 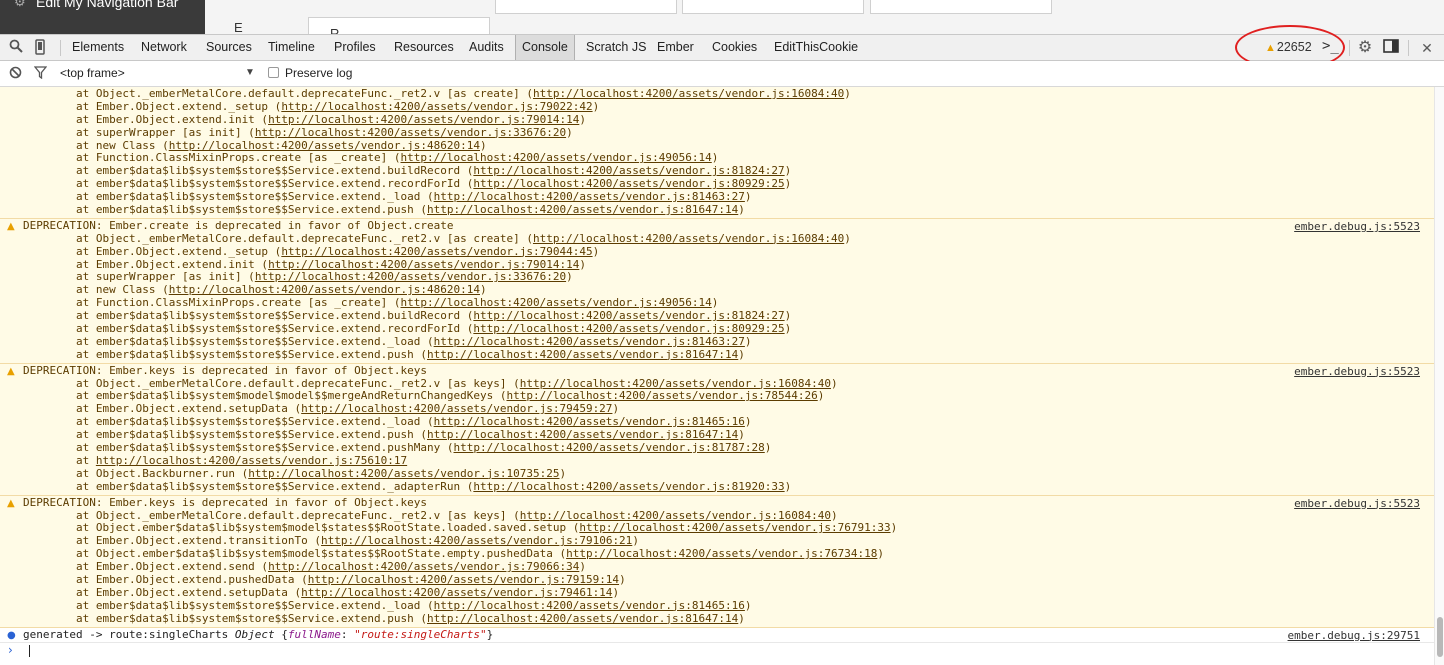 I want to click on stack-frame-text: at superWrapper [as init] (, so click(x=165, y=132).